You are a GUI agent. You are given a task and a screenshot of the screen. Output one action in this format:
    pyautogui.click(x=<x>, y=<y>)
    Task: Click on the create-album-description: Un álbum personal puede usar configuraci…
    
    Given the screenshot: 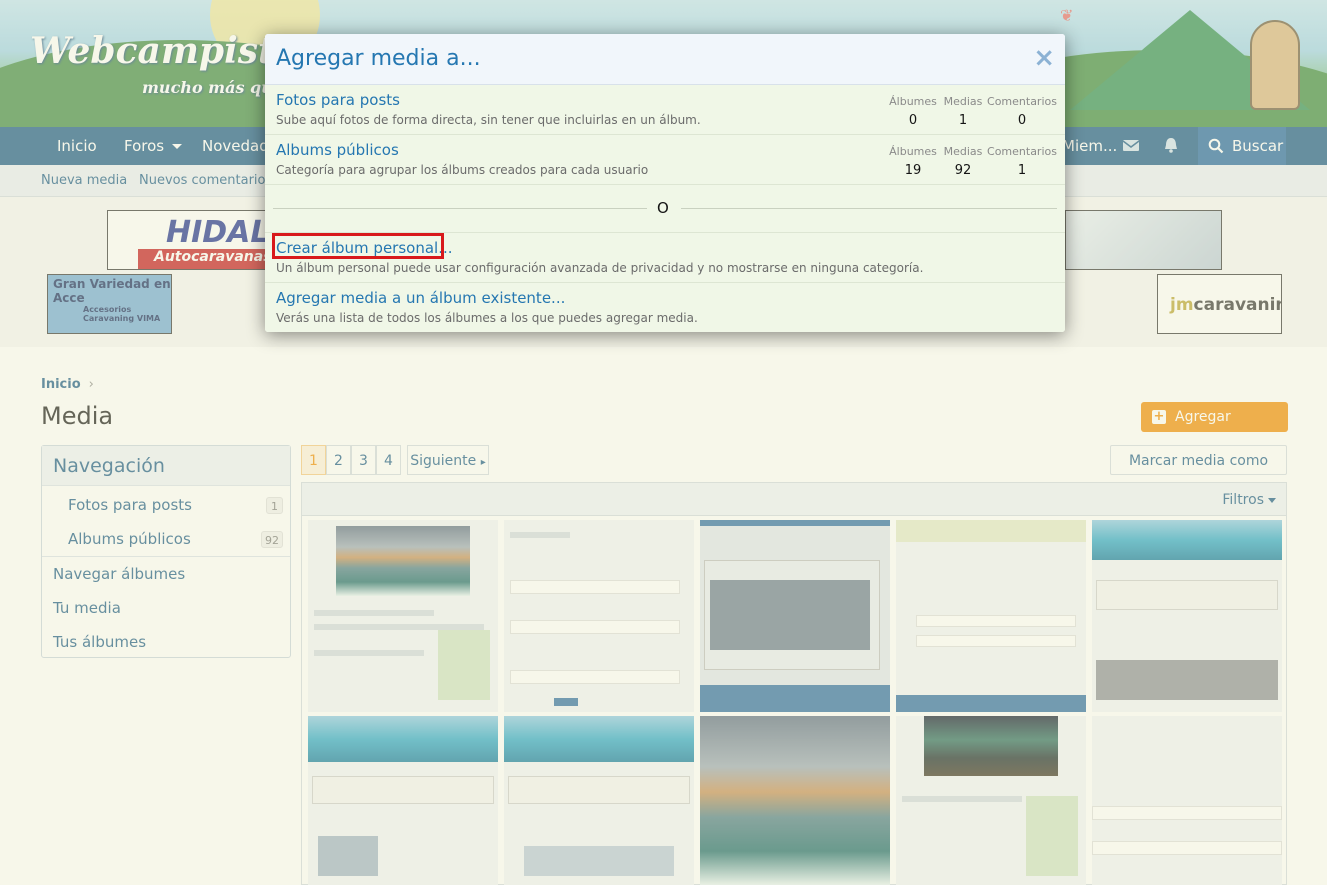 What is the action you would take?
    pyautogui.click(x=600, y=268)
    